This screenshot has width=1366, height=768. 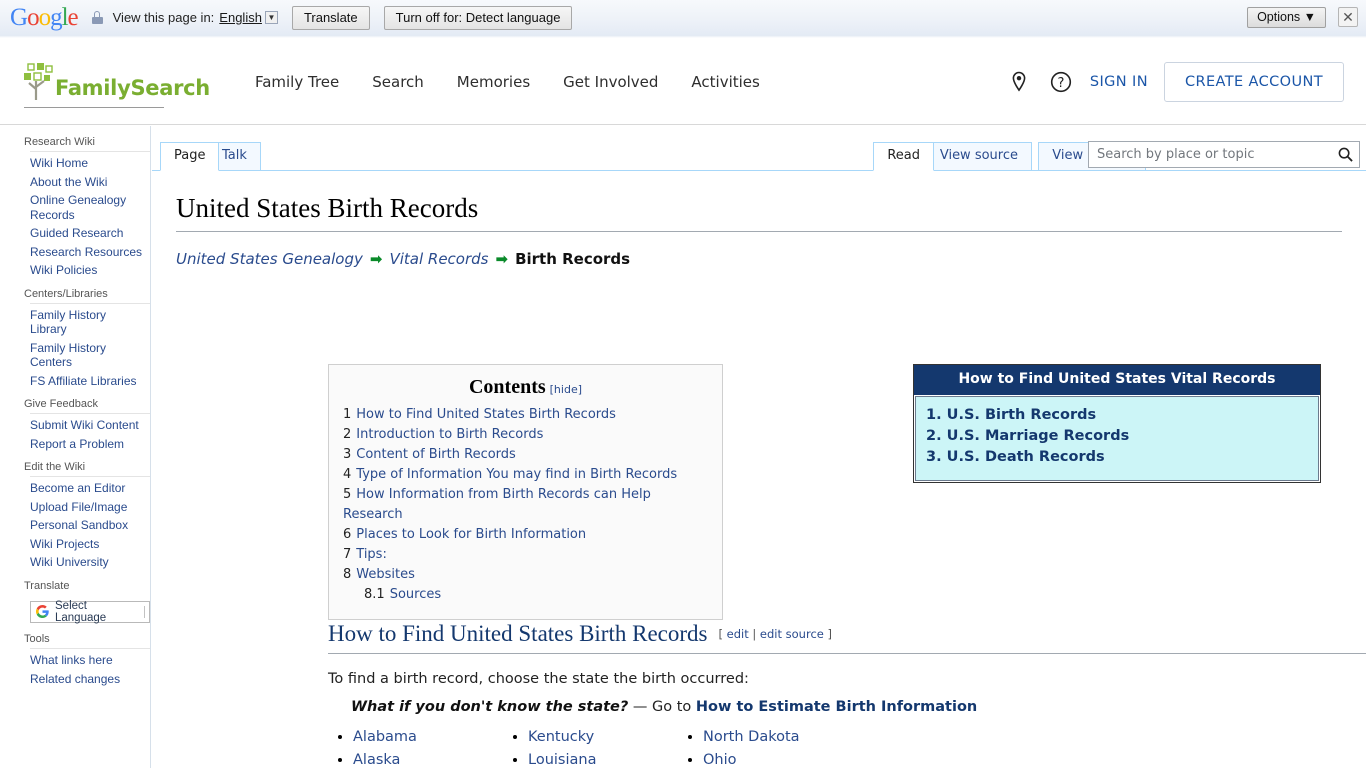 I want to click on close-icon: ✕, so click(x=1348, y=17).